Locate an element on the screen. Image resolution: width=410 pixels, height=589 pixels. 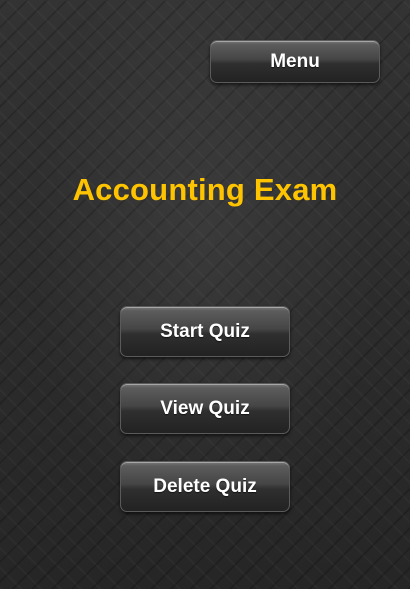
menu-button: Menu is located at coordinates (295, 61).